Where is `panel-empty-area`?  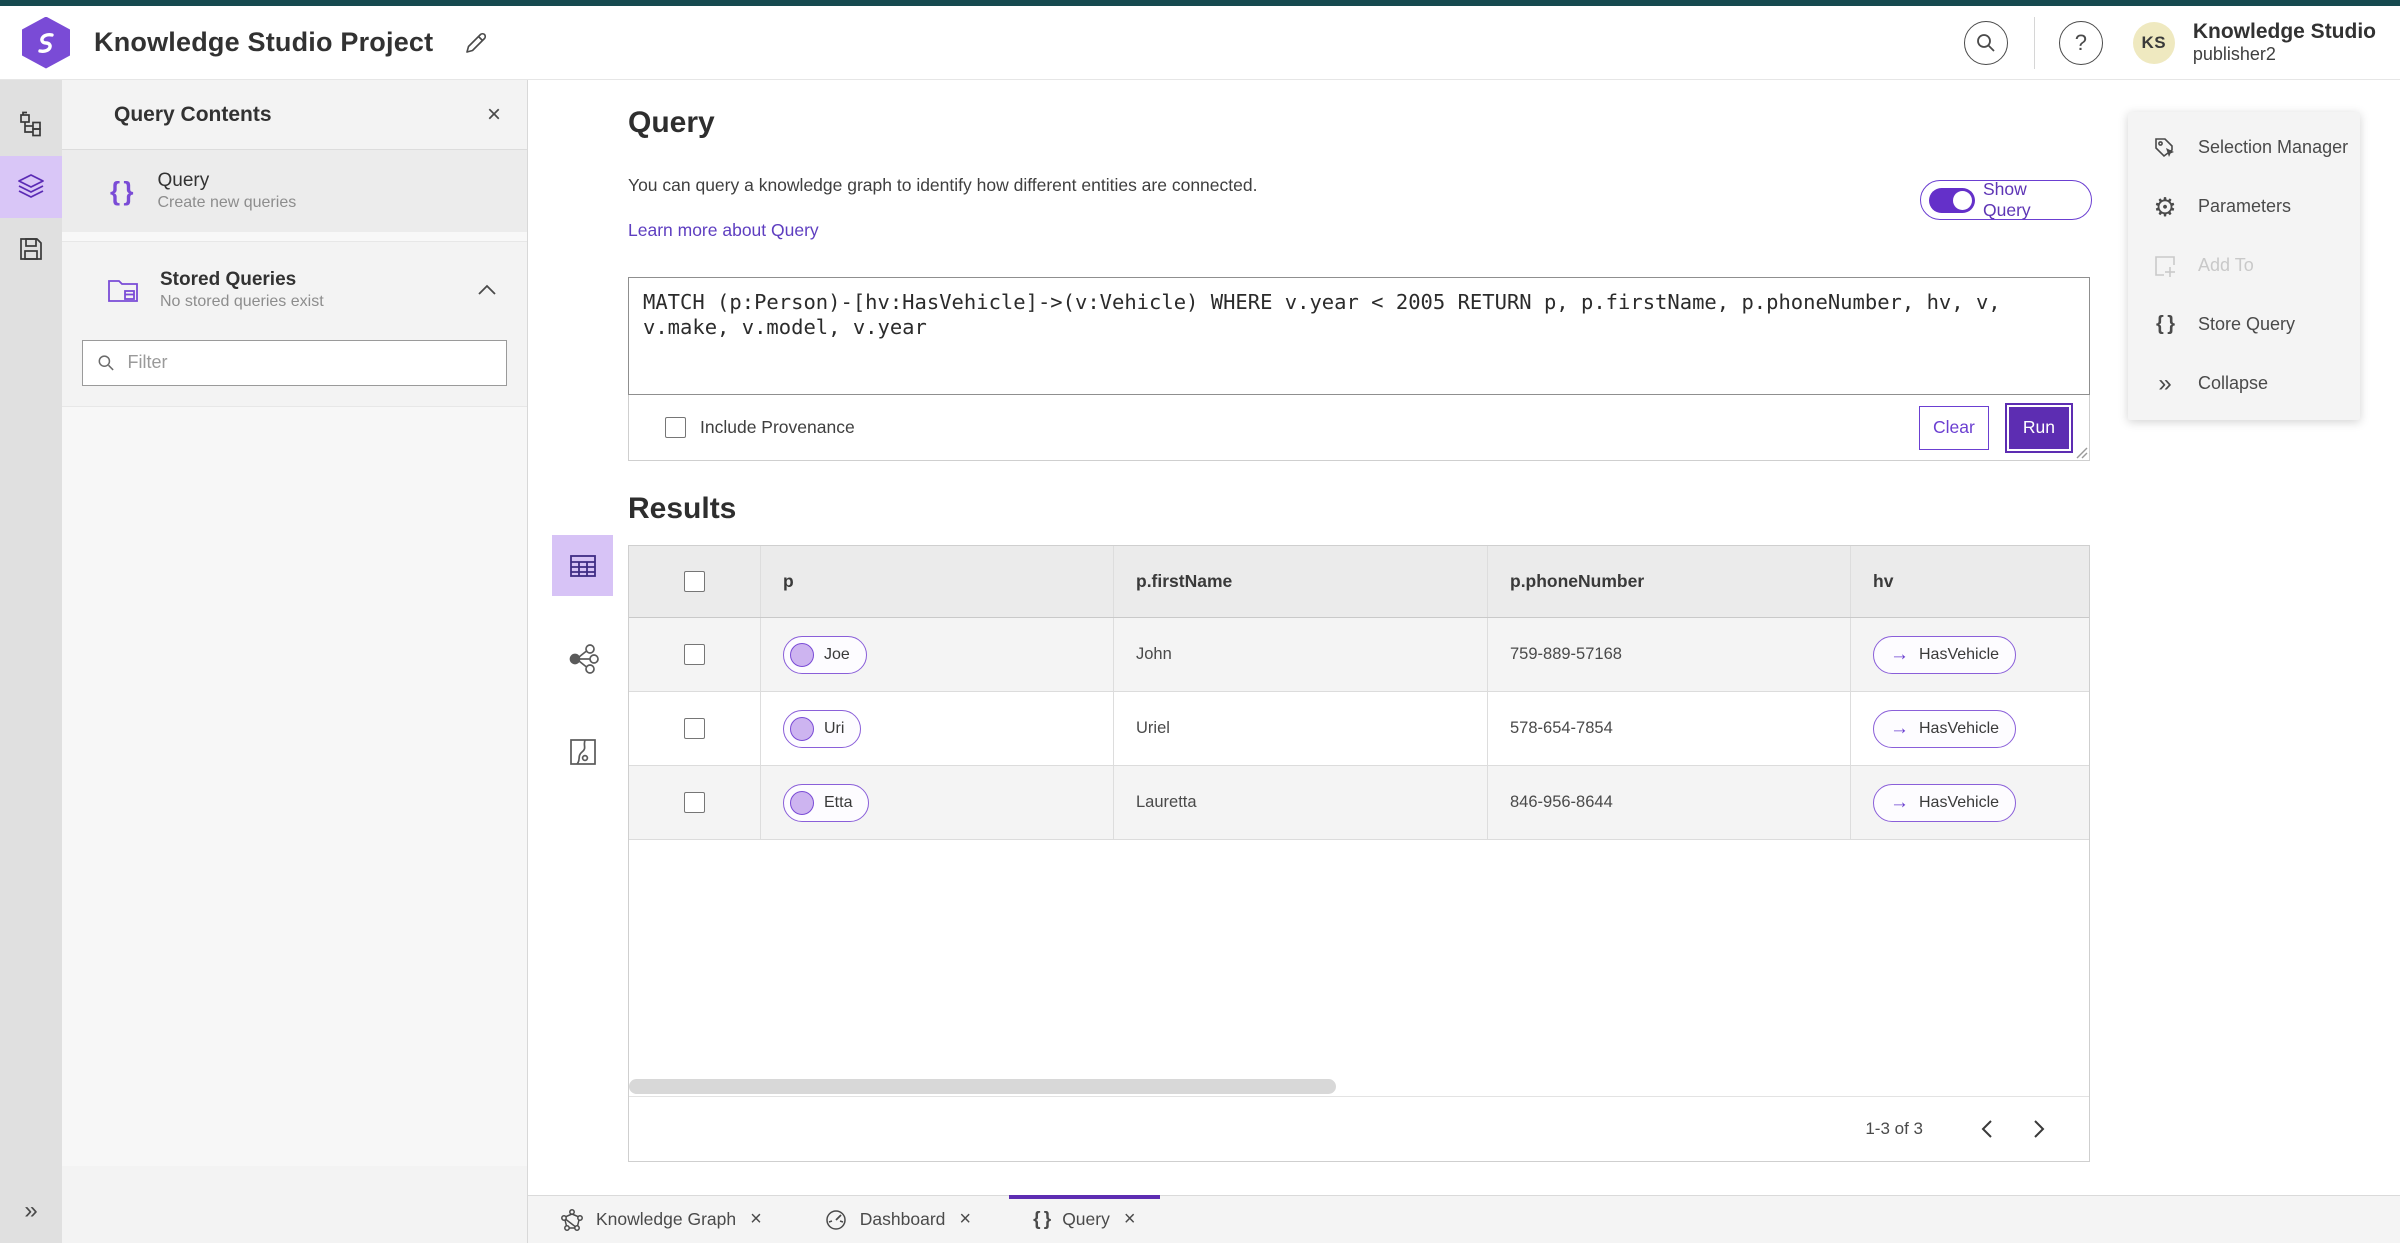
panel-empty-area is located at coordinates (294, 785).